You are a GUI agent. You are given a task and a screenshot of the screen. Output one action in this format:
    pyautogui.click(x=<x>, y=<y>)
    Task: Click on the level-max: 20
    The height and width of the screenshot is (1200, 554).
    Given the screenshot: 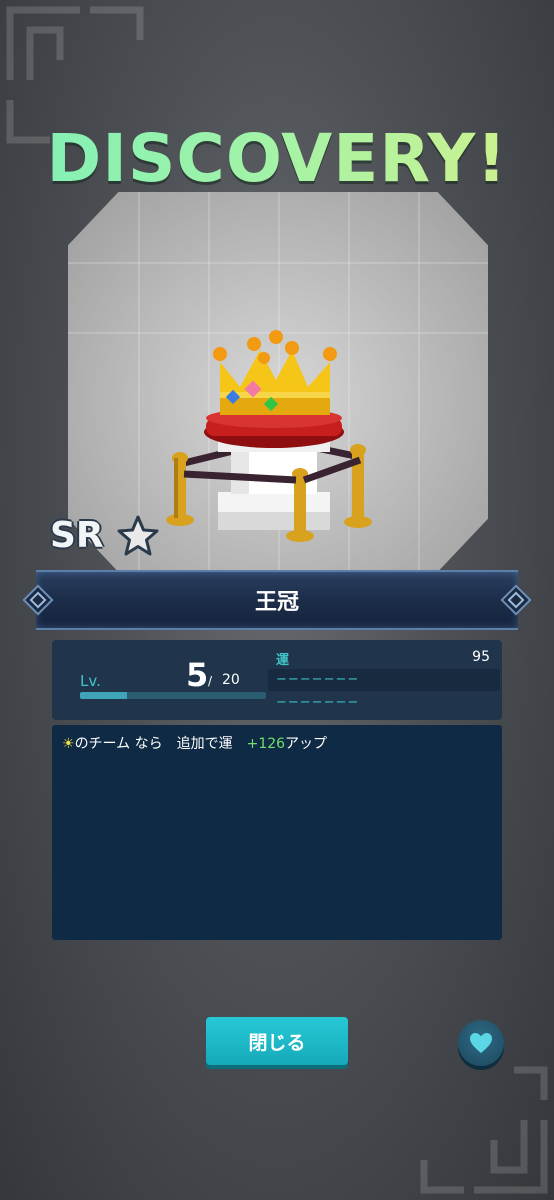 What is the action you would take?
    pyautogui.click(x=231, y=680)
    